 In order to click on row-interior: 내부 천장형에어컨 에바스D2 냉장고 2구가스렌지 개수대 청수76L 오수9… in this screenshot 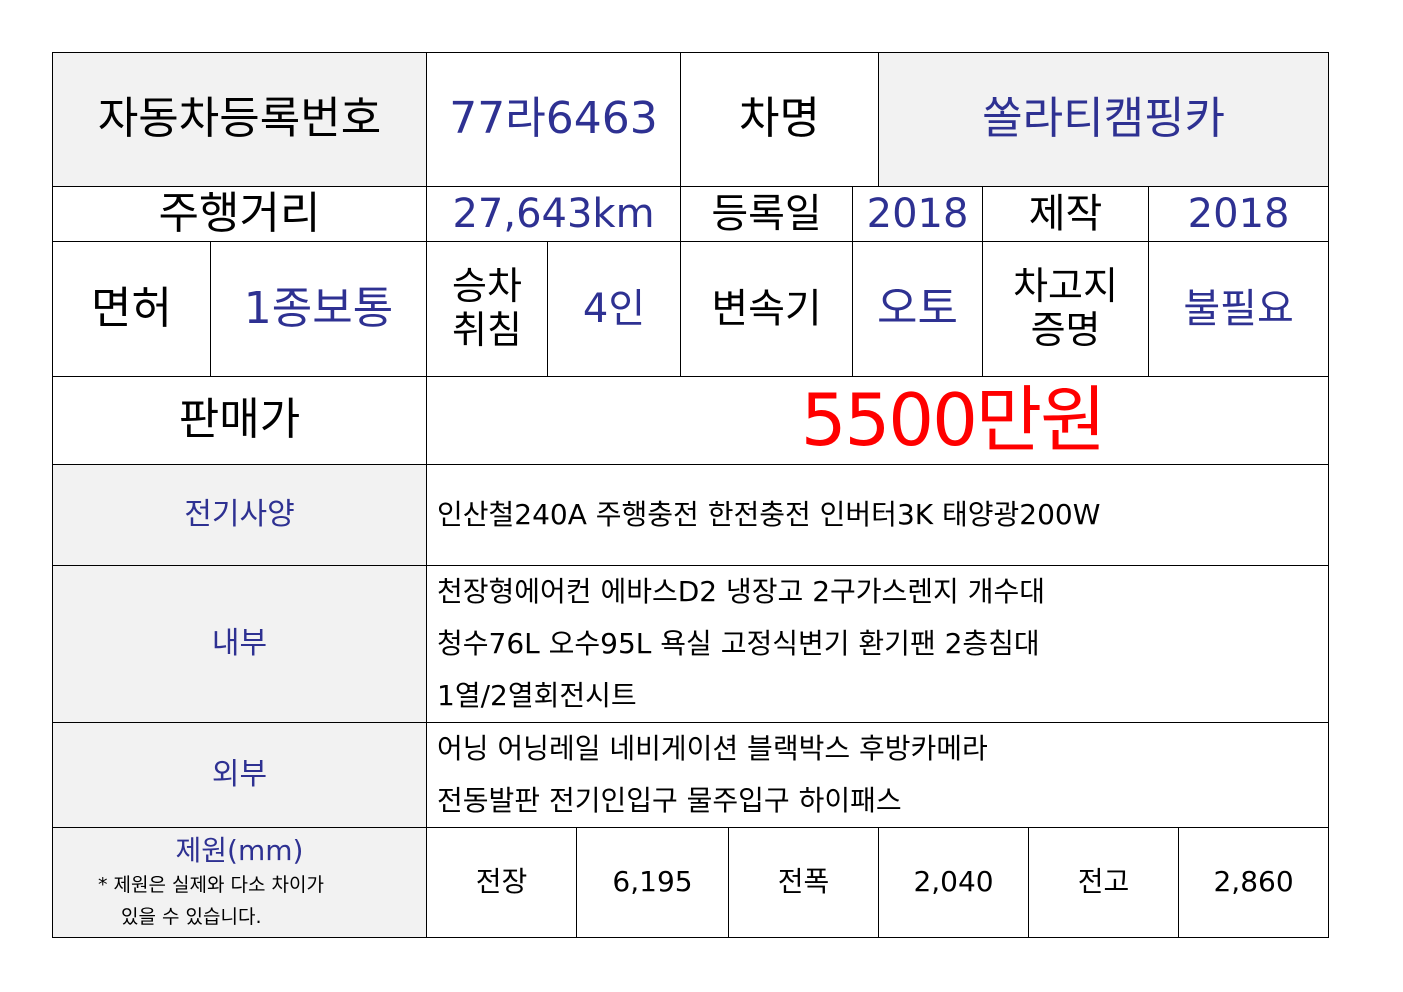, I will do `click(691, 644)`.